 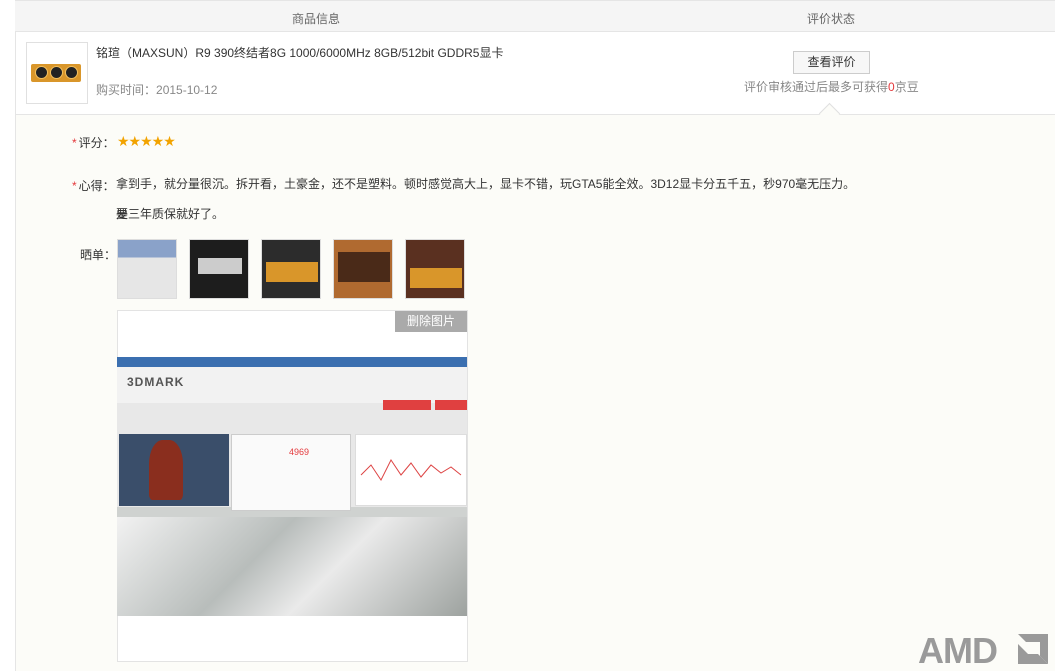 What do you see at coordinates (98, 255) in the screenshot?
I see `photos-label: 晒单：` at bounding box center [98, 255].